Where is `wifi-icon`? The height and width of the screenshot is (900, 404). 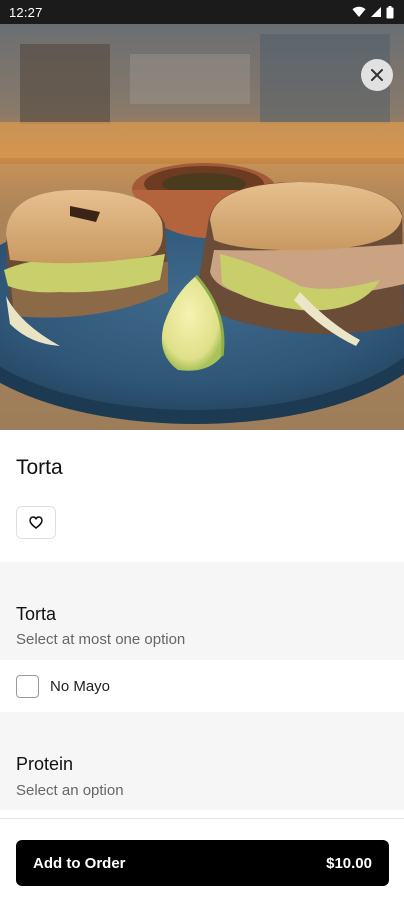 wifi-icon is located at coordinates (359, 11).